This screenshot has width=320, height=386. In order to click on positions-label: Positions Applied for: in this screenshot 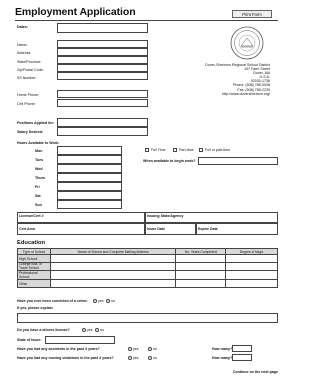, I will do `click(36, 123)`.